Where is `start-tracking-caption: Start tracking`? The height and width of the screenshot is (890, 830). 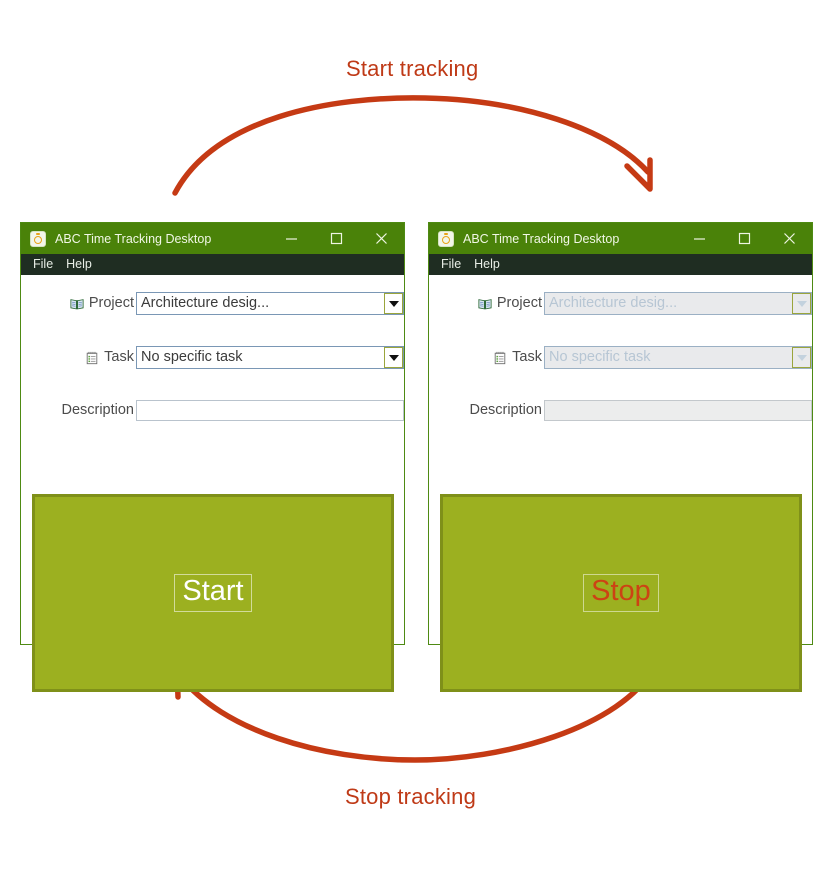
start-tracking-caption: Start tracking is located at coordinates (412, 68).